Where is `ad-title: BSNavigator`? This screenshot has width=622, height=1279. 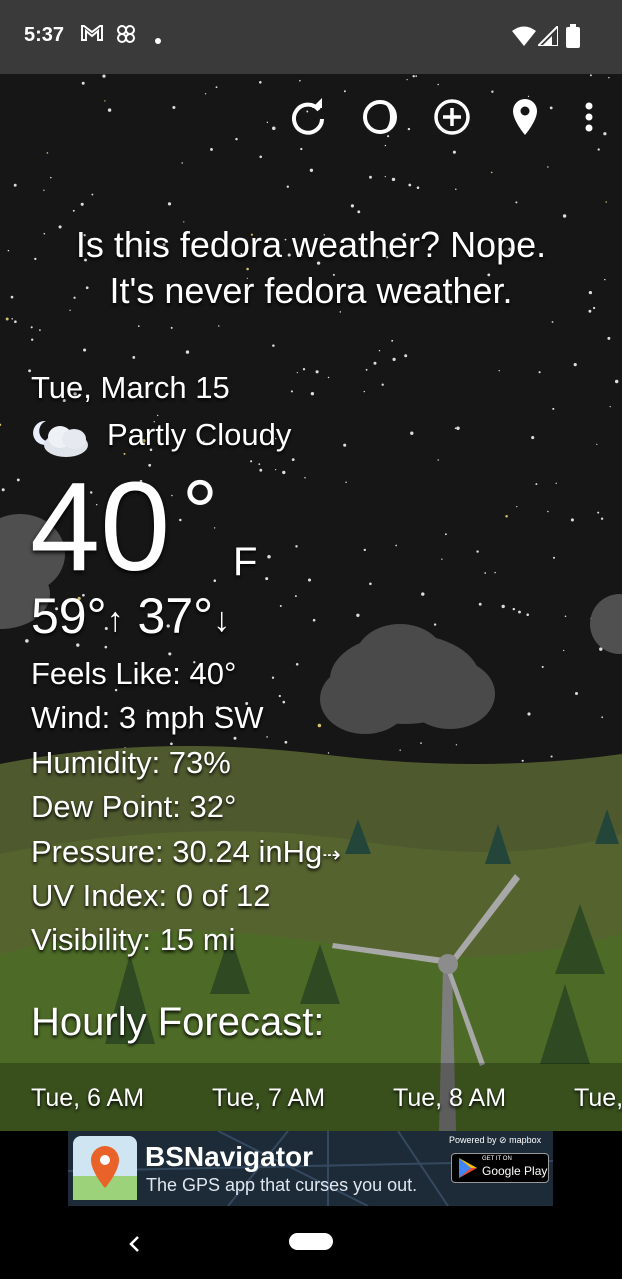 ad-title: BSNavigator is located at coordinates (229, 1156).